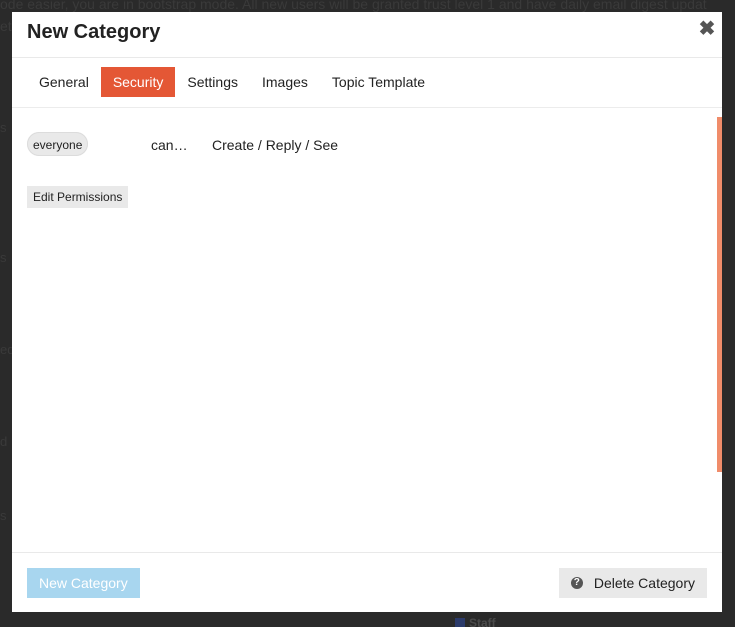 This screenshot has height=627, width=735. What do you see at coordinates (4, 441) in the screenshot?
I see `background-fragment: d` at bounding box center [4, 441].